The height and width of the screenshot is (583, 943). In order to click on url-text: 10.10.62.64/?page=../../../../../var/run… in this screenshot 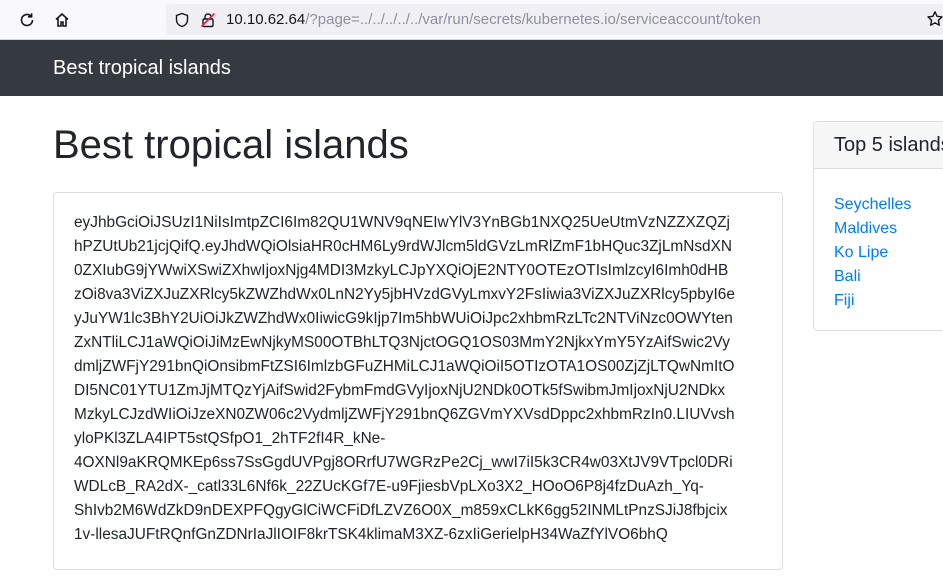, I will do `click(493, 19)`.